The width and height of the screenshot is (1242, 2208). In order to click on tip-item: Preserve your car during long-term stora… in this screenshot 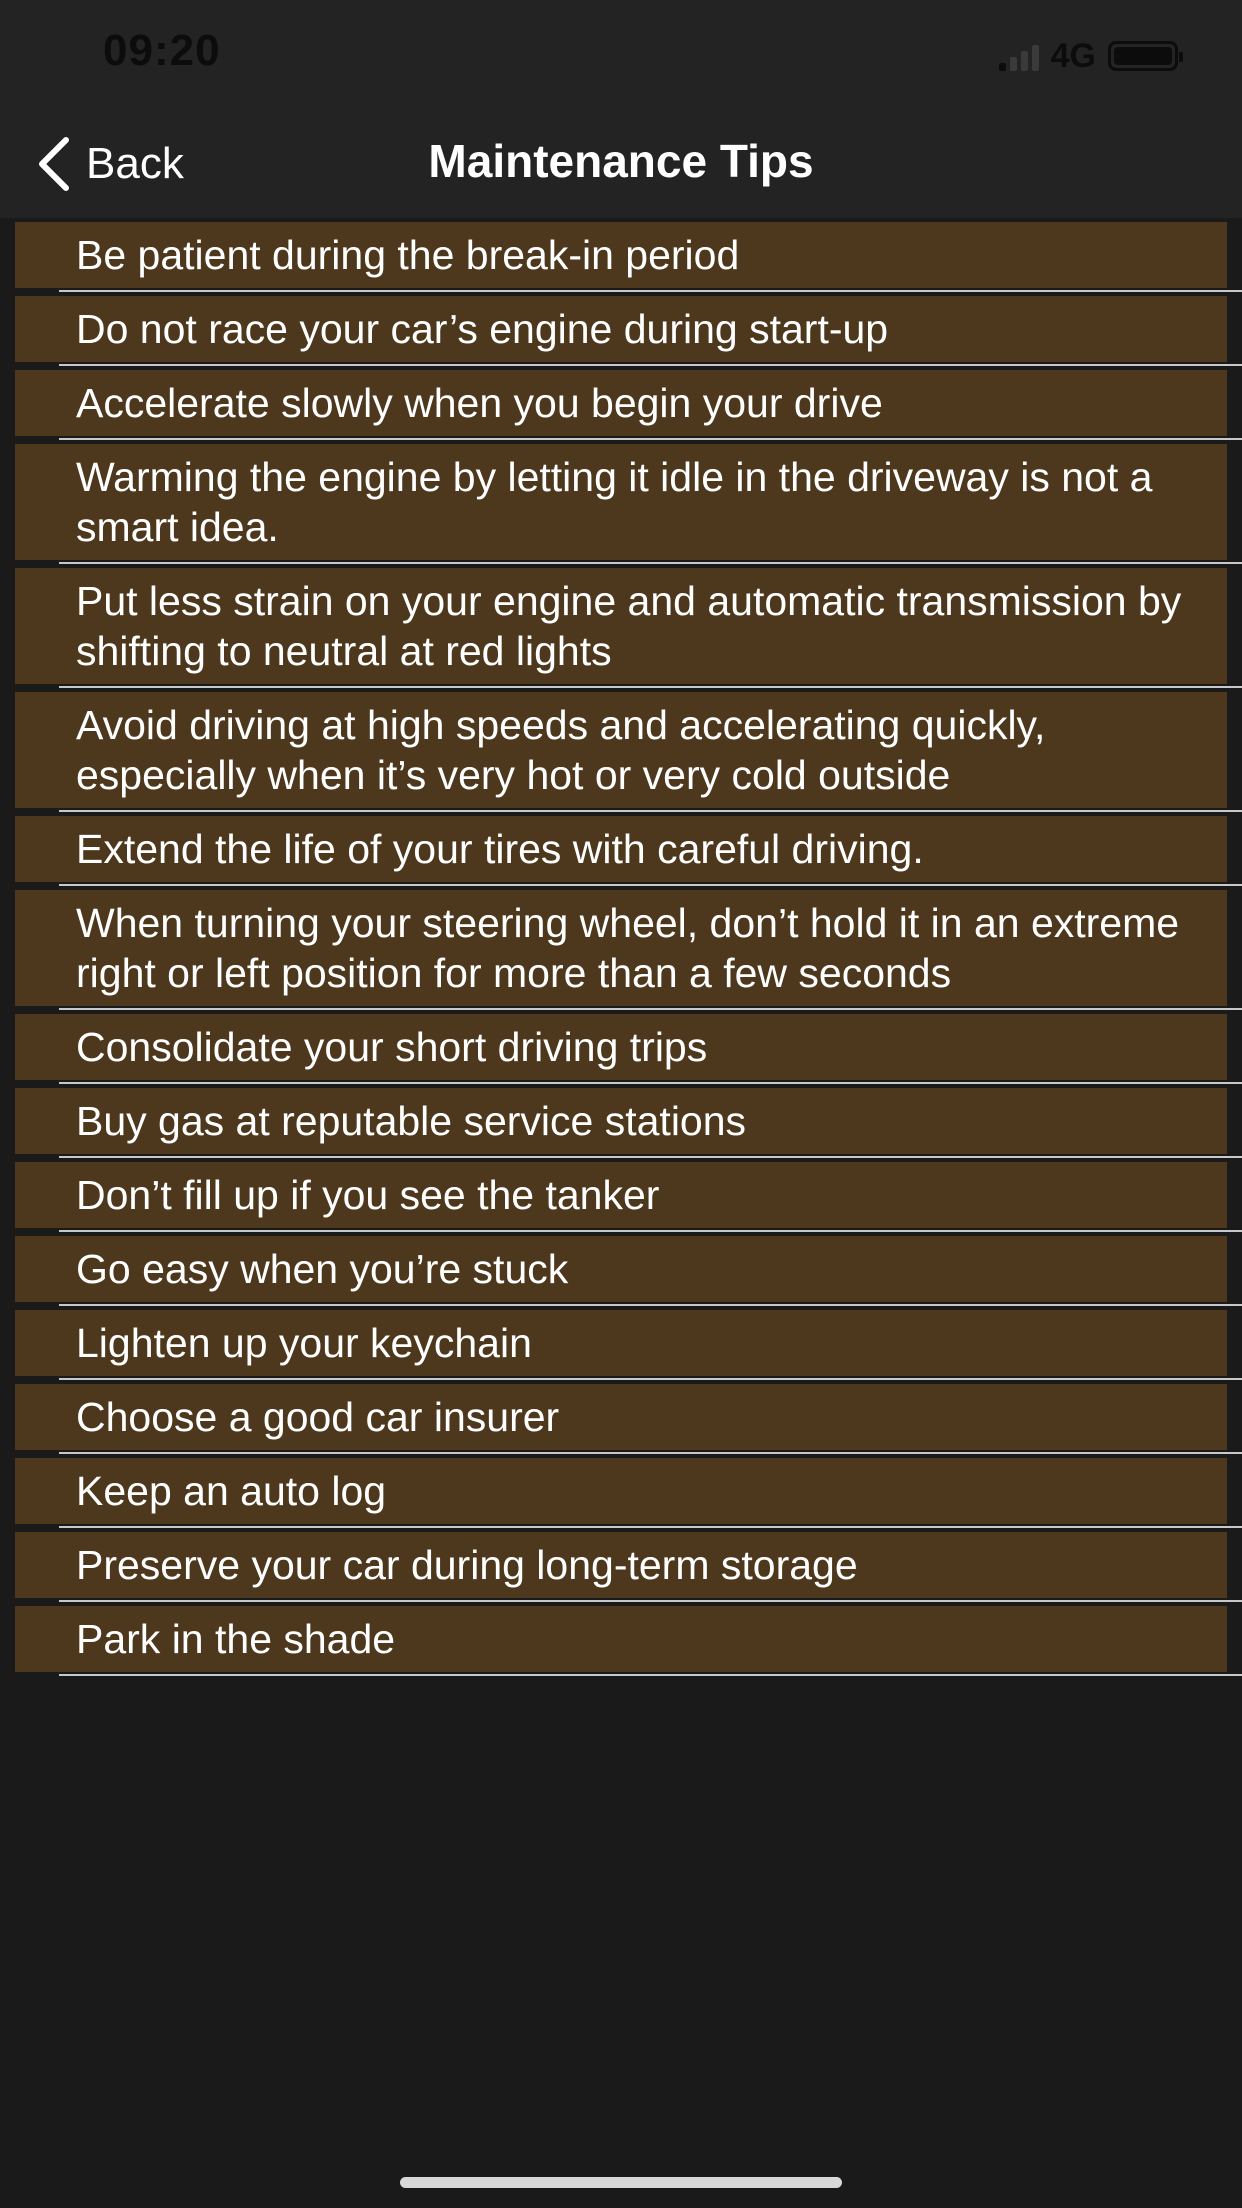, I will do `click(621, 1567)`.